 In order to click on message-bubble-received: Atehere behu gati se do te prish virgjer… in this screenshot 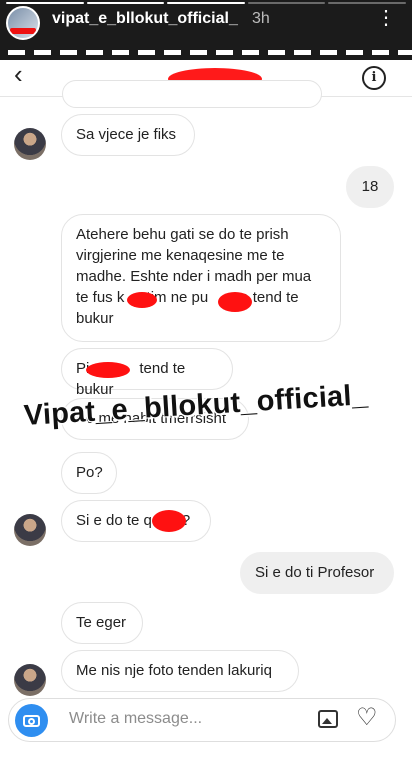, I will do `click(201, 278)`.